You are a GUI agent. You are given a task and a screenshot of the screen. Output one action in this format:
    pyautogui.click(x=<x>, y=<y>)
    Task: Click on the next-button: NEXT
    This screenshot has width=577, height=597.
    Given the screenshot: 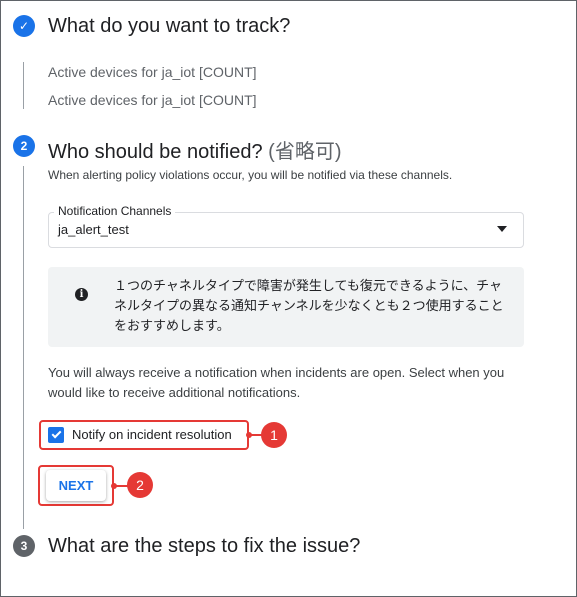 What is the action you would take?
    pyautogui.click(x=76, y=485)
    